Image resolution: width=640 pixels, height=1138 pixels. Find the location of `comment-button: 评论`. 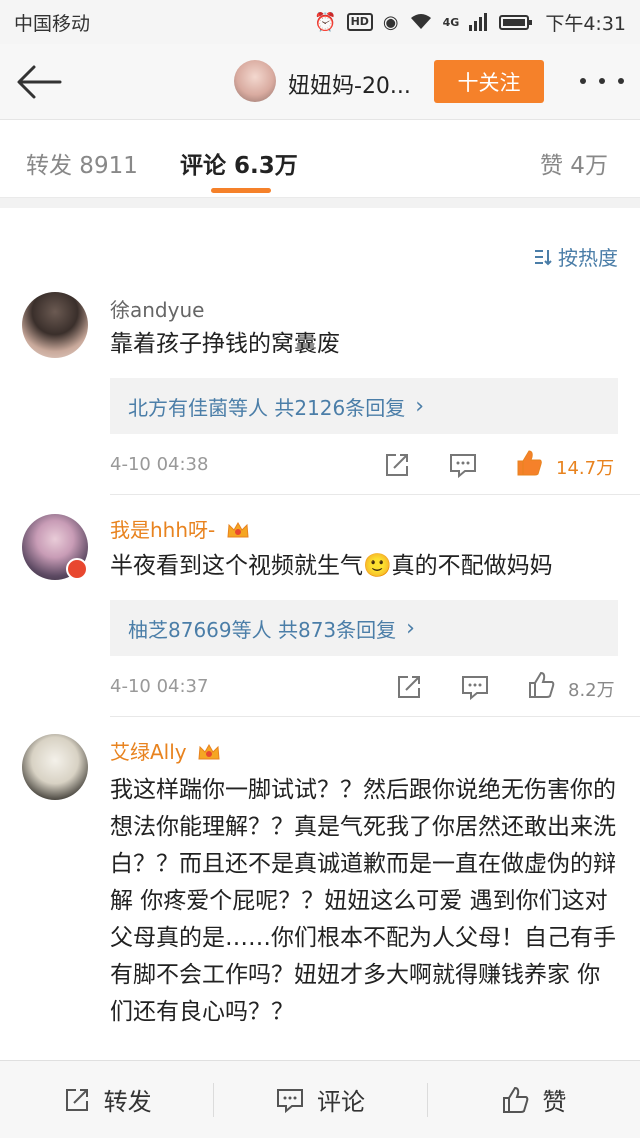

comment-button: 评论 is located at coordinates (319, 1099).